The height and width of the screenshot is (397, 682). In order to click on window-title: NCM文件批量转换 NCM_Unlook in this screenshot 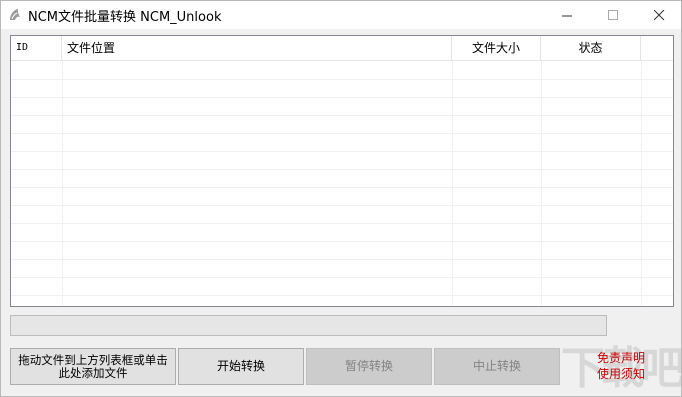, I will do `click(125, 17)`.